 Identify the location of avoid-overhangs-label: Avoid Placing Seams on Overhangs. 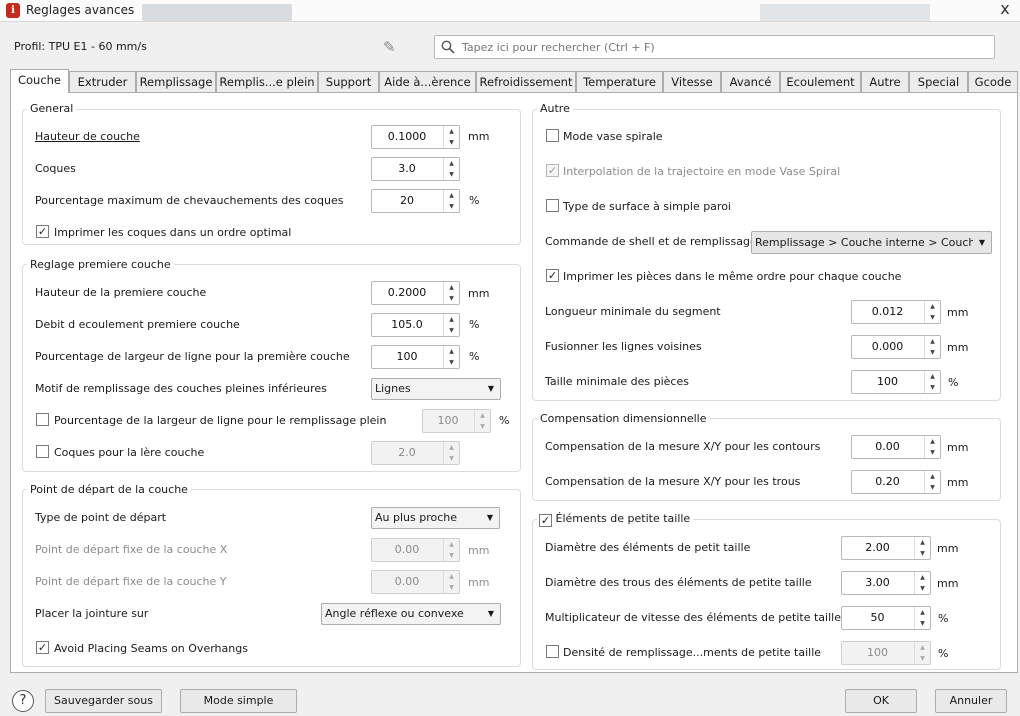
(151, 648).